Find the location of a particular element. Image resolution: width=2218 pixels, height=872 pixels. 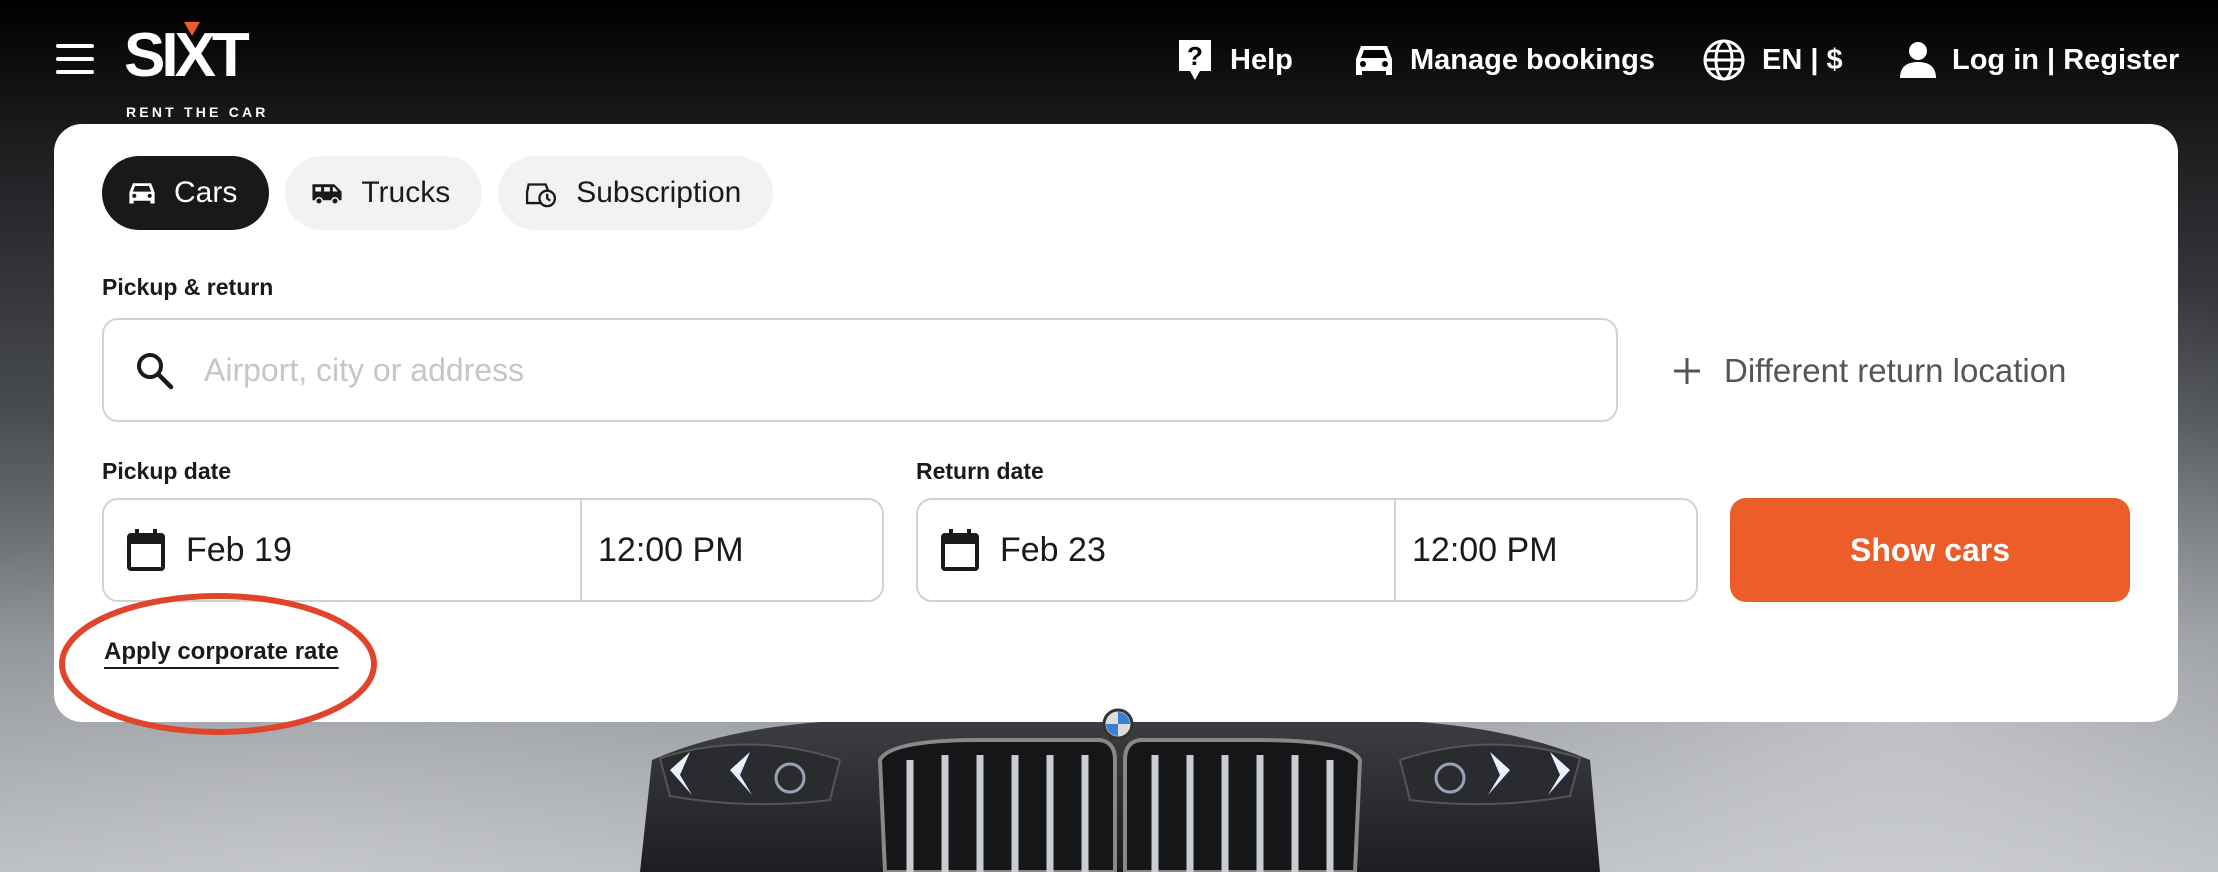

tab-trucks: Trucks is located at coordinates (384, 193).